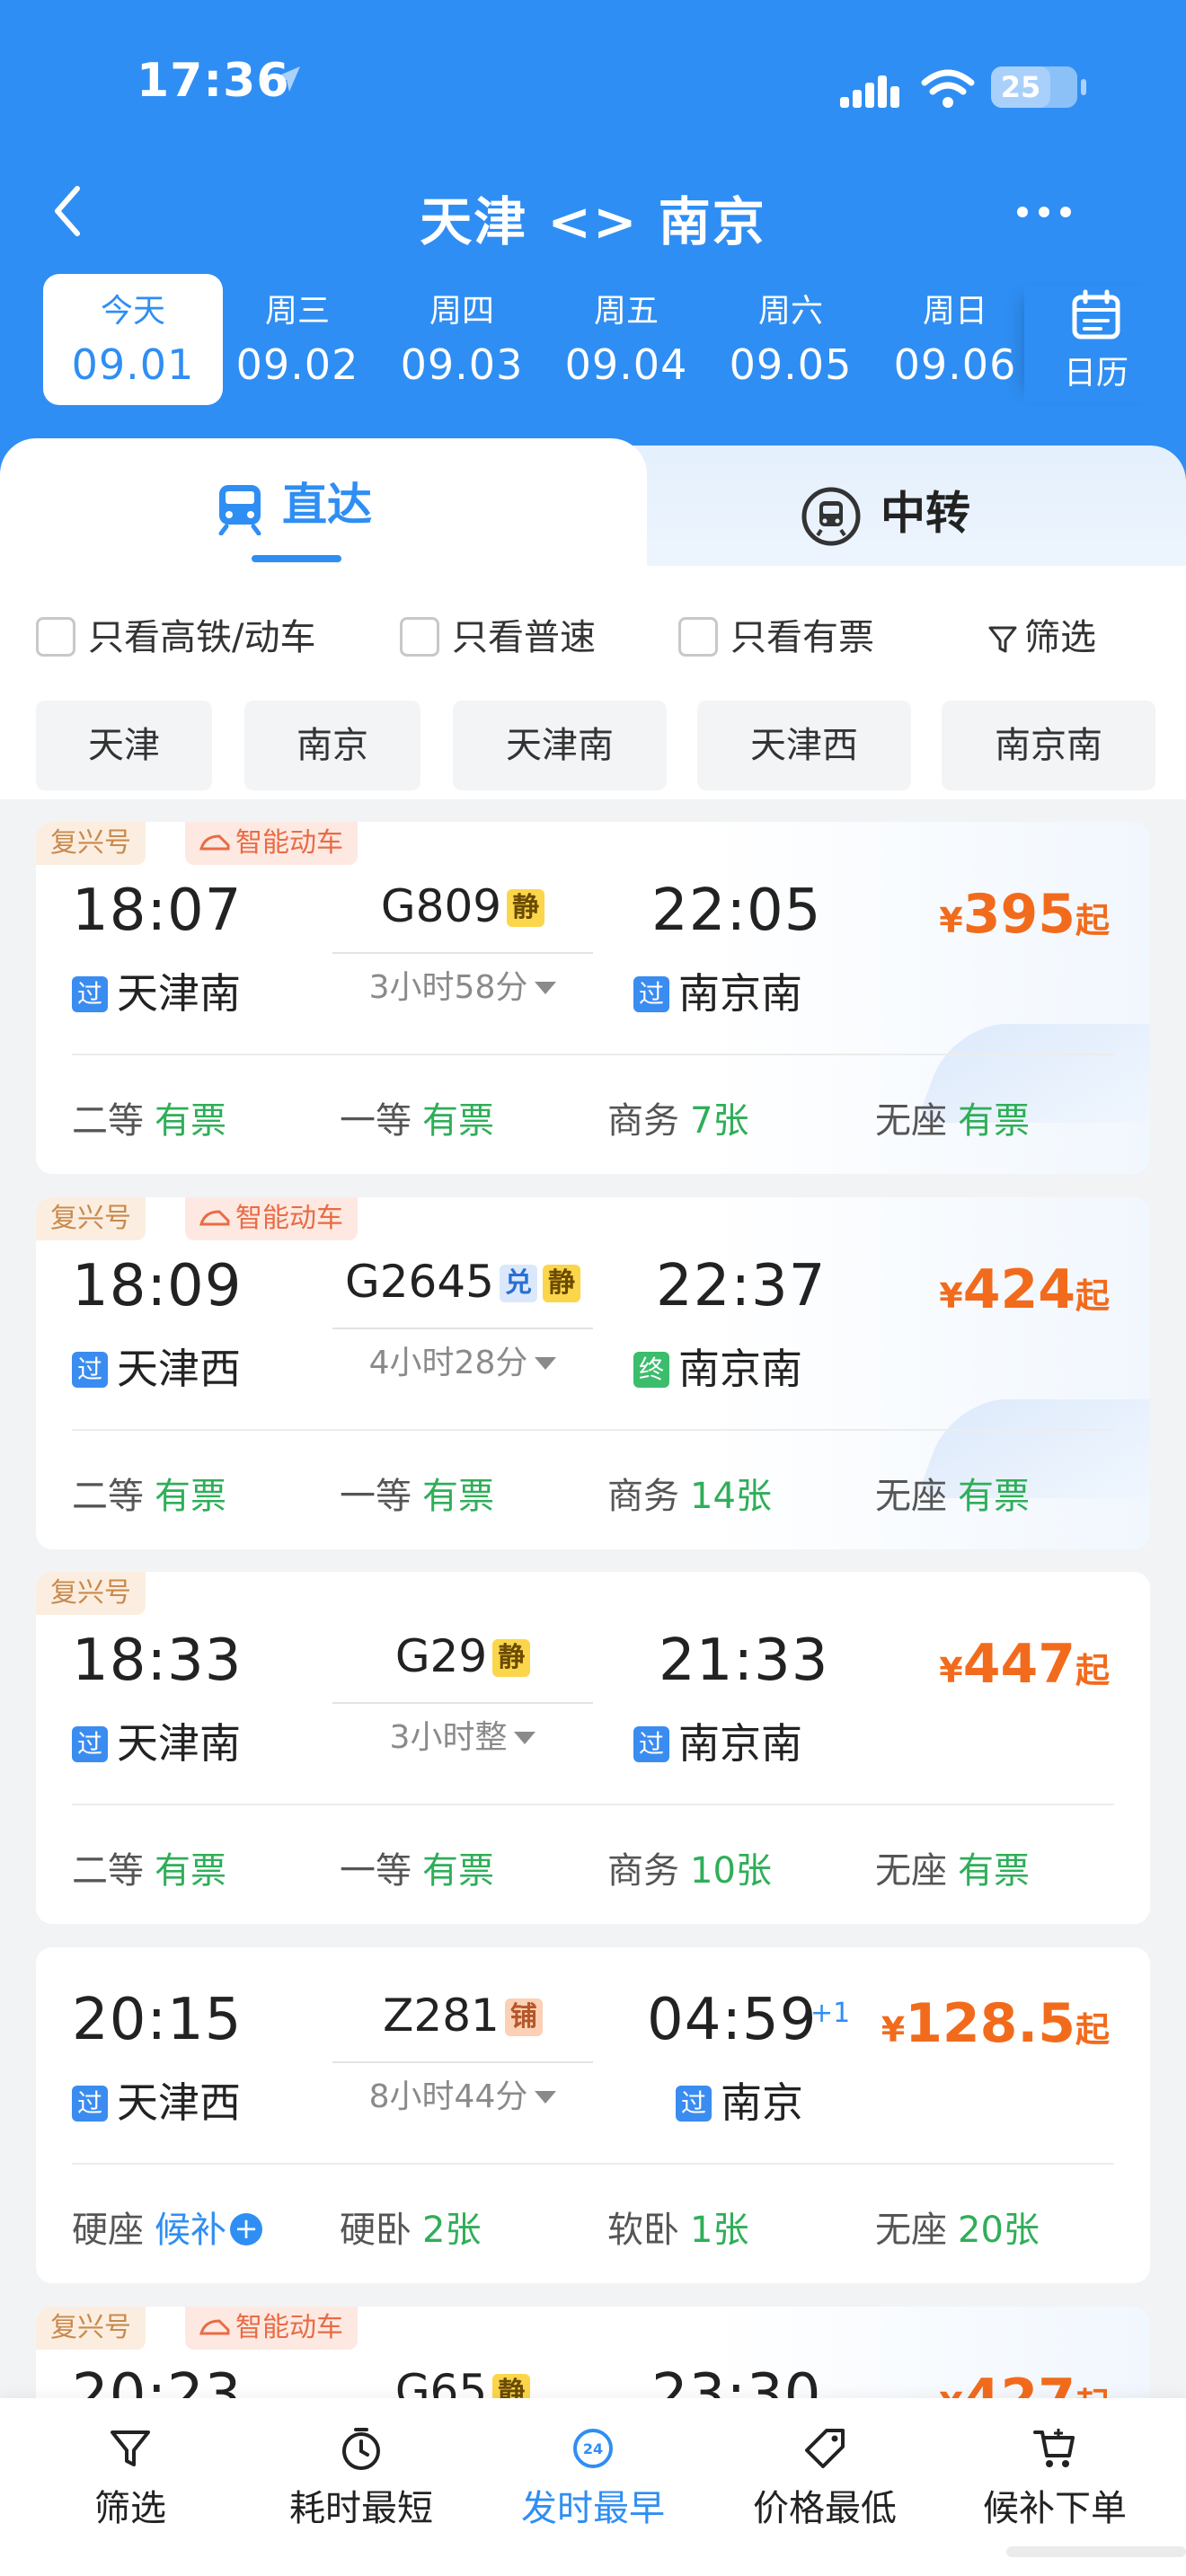 The width and height of the screenshot is (1186, 2576). I want to click on station-chip: 南京南, so click(1048, 745).